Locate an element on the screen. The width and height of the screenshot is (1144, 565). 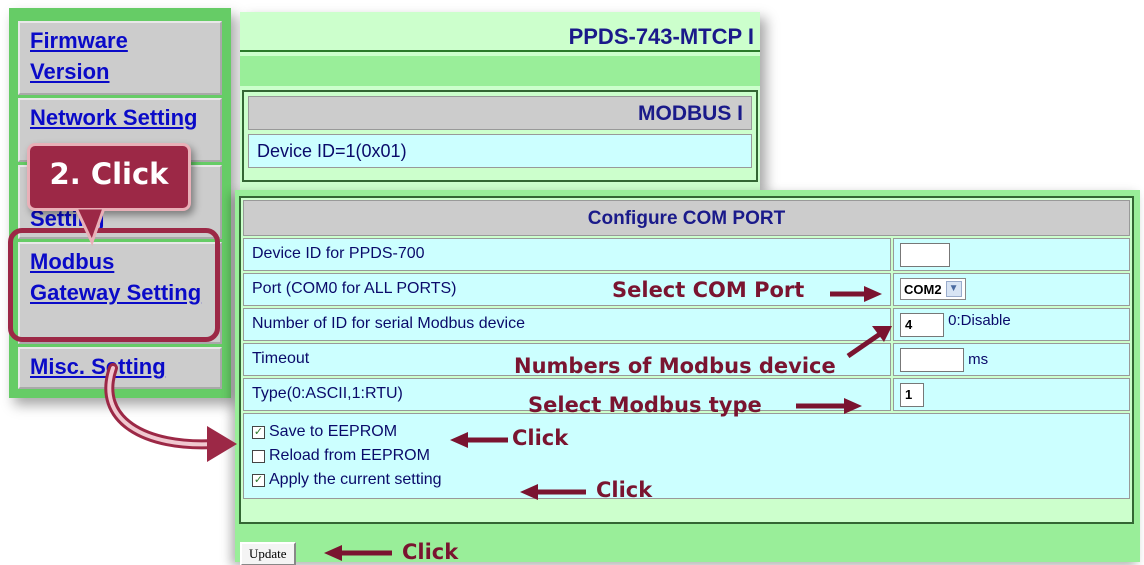
nav-item-firmware: Firmware Version is located at coordinates (120, 58).